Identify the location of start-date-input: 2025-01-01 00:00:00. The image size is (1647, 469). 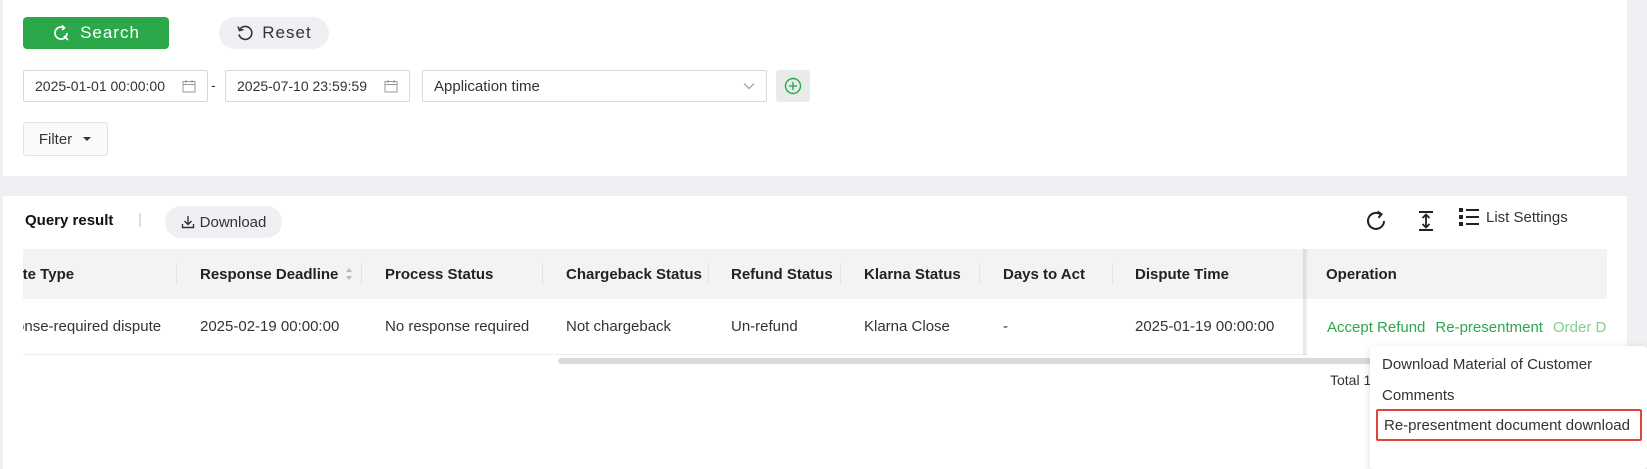
(115, 86).